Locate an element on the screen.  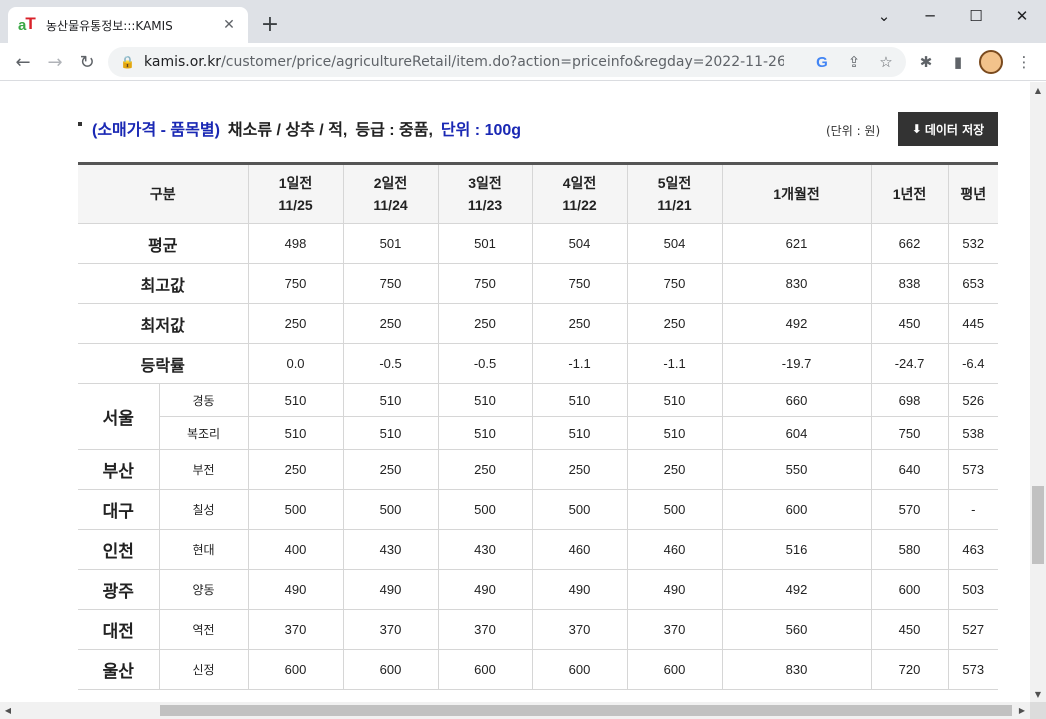
close-window-button: ✕ is located at coordinates (1022, 16).